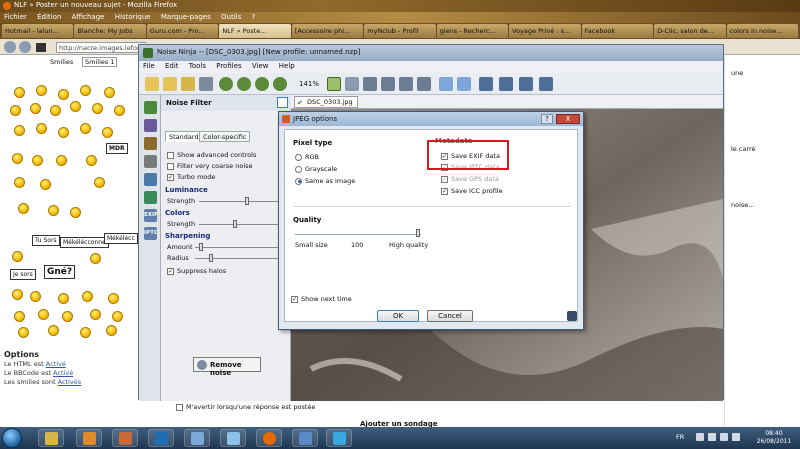  What do you see at coordinates (63, 373) in the screenshot?
I see `bbcode-enabled-link: Activé` at bounding box center [63, 373].